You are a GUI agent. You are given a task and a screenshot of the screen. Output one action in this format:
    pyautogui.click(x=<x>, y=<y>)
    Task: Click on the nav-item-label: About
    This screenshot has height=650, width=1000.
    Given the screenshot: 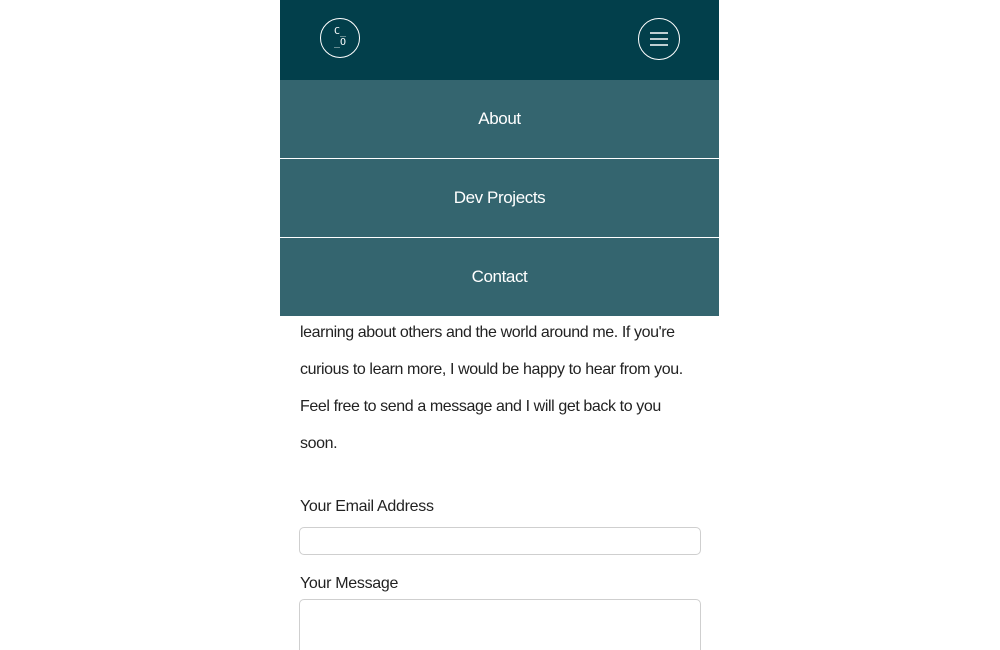 What is the action you would take?
    pyautogui.click(x=499, y=118)
    